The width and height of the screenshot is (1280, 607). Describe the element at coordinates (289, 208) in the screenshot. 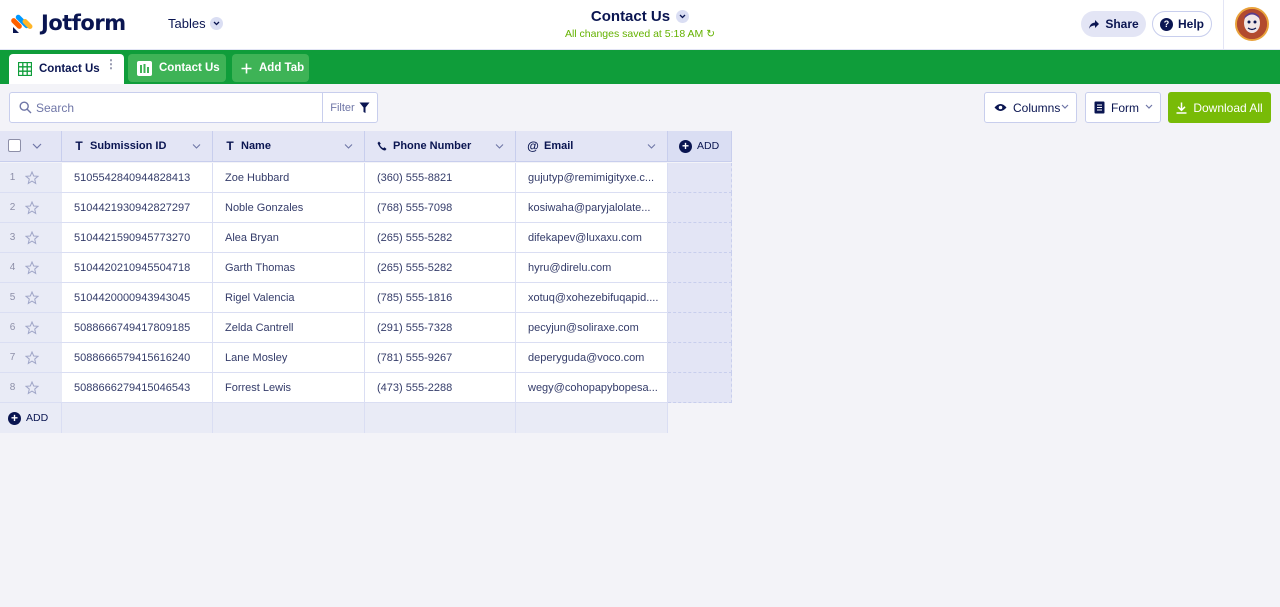

I see `table-cell-name: Noble Gonzales` at that location.